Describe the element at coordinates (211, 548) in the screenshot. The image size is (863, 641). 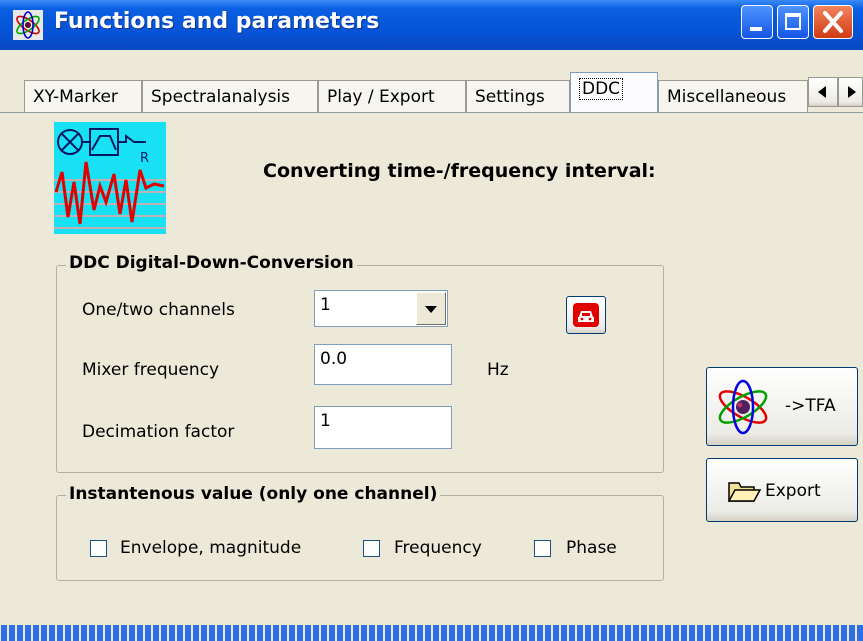
I see `envelope-label: Envelope, magnitude` at that location.